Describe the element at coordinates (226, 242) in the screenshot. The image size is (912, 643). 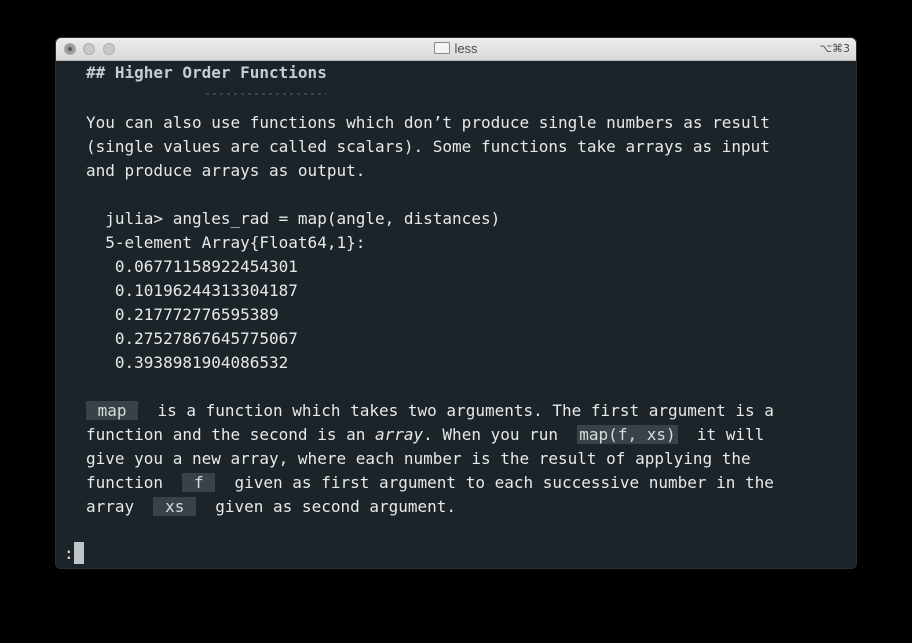
I see `code-line: 5-element Array{Float64,1}:` at that location.